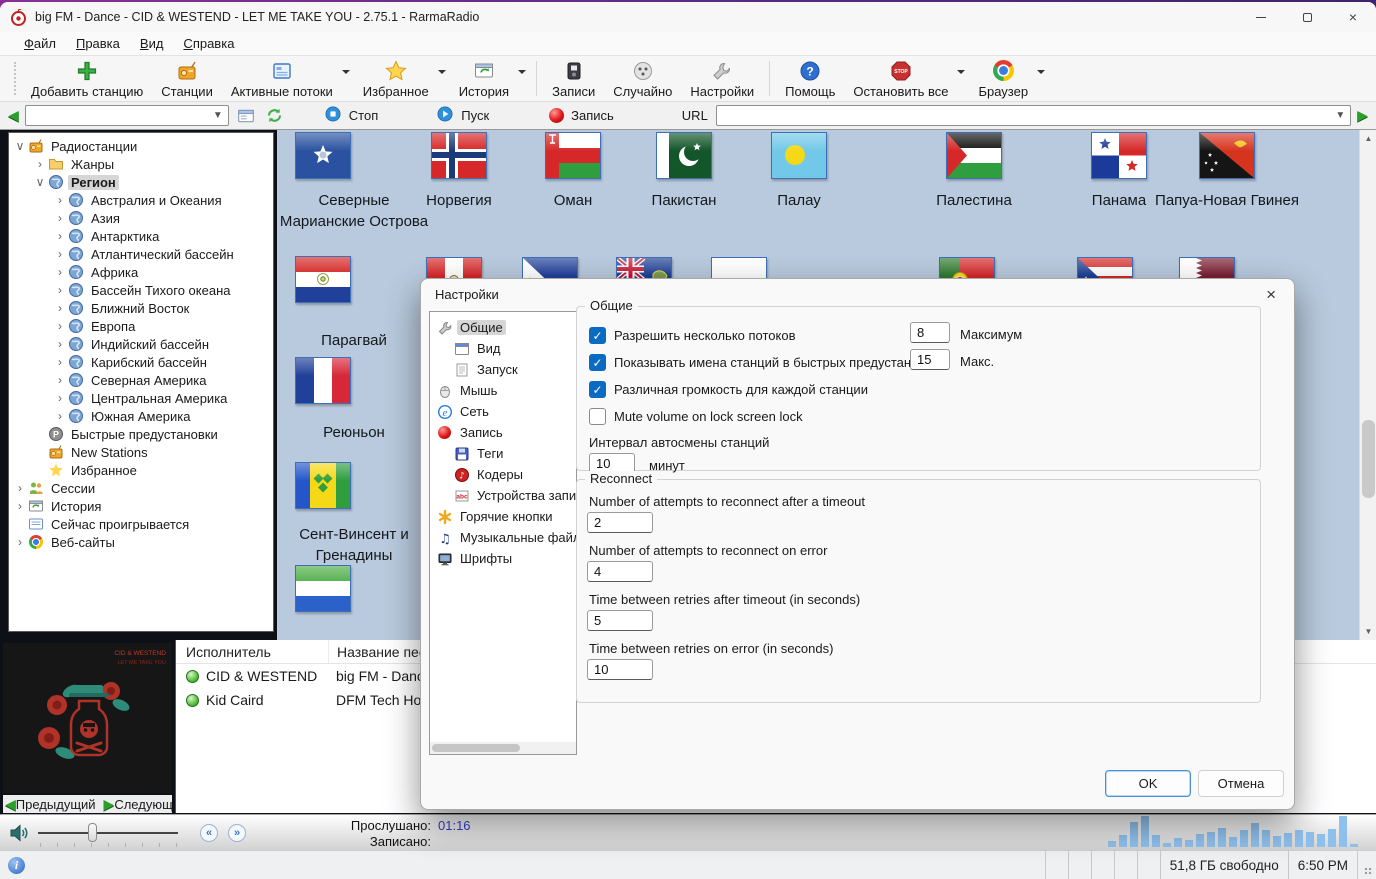 This screenshot has height=879, width=1376. I want to click on flag-py-col, so click(323, 279).